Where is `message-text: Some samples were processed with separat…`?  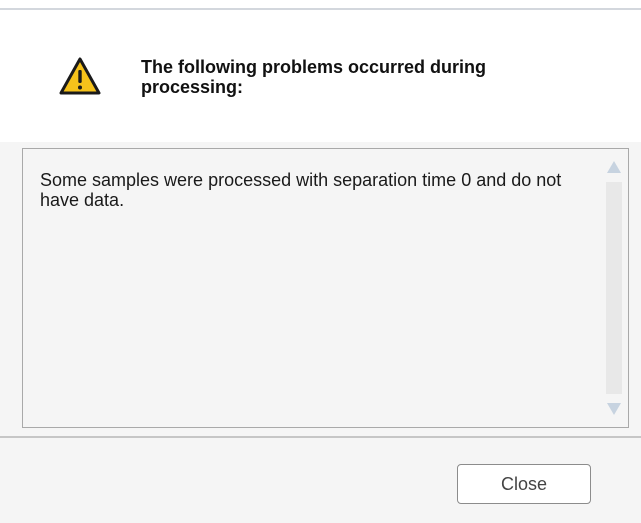
message-text: Some samples were processed with separat… is located at coordinates (301, 190).